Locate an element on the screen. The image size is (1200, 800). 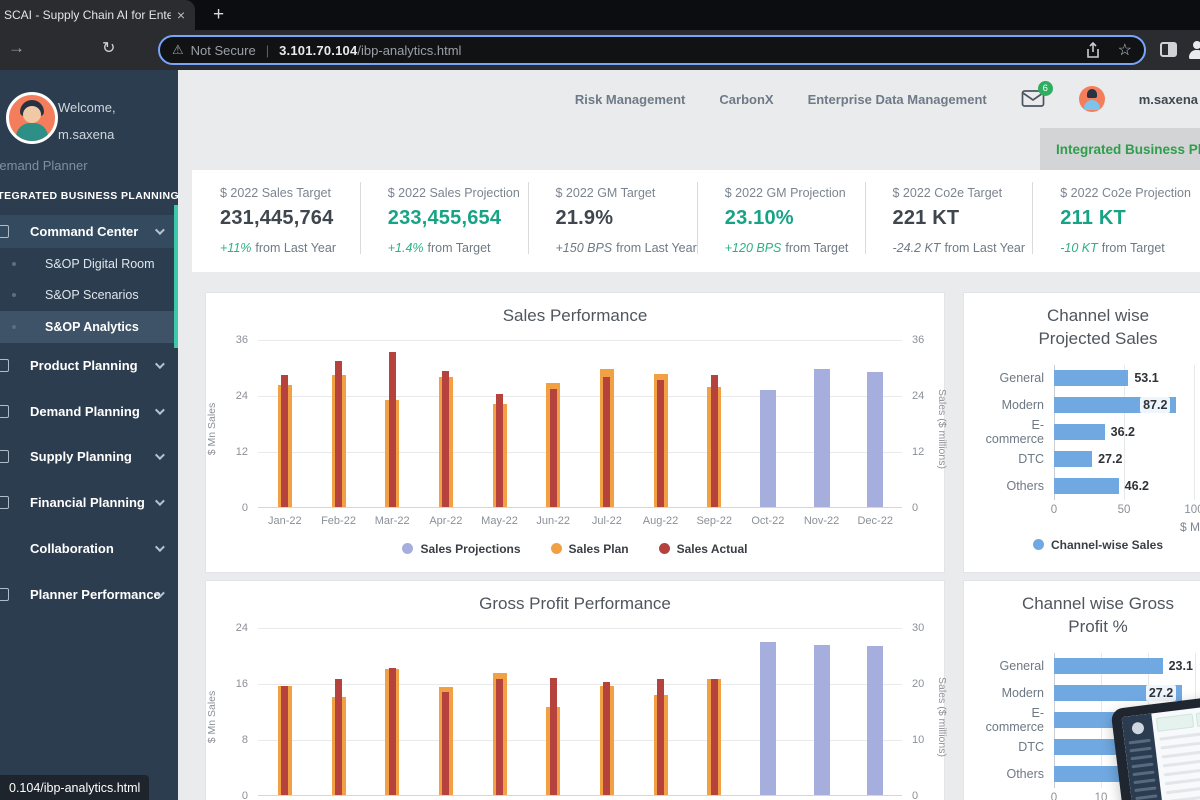
sidebar-username: m.saxena is located at coordinates (86, 134).